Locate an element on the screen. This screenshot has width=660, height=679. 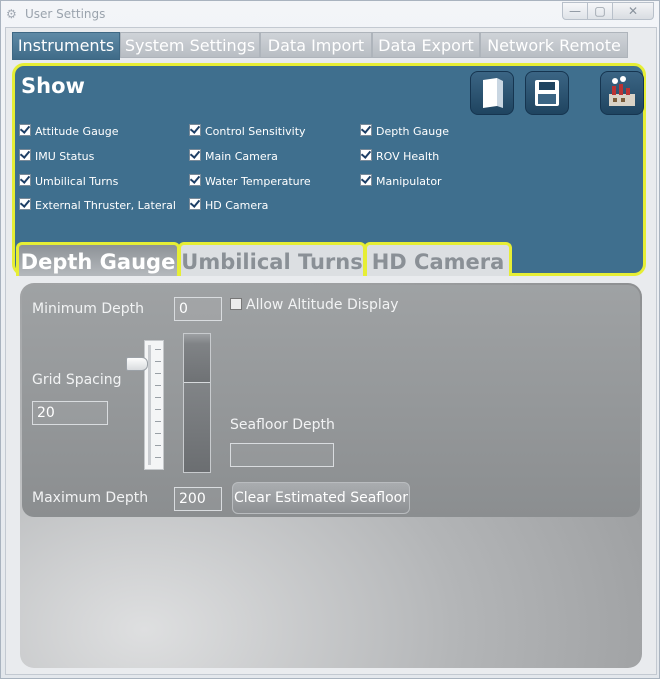
checkbox-attitude-gauge: Attitude Gauge is located at coordinates (69, 132).